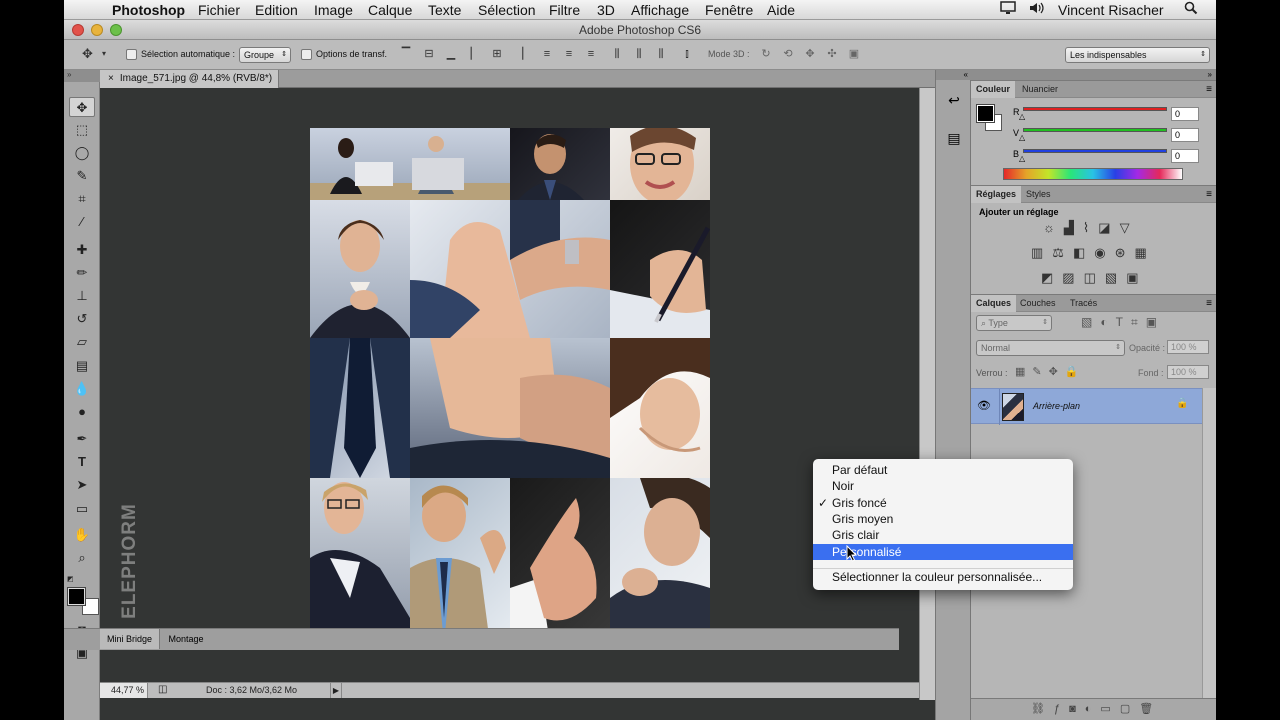 This screenshot has width=1280, height=720. Describe the element at coordinates (832, 54) in the screenshot. I see `slide-3d-icon: ✣` at that location.